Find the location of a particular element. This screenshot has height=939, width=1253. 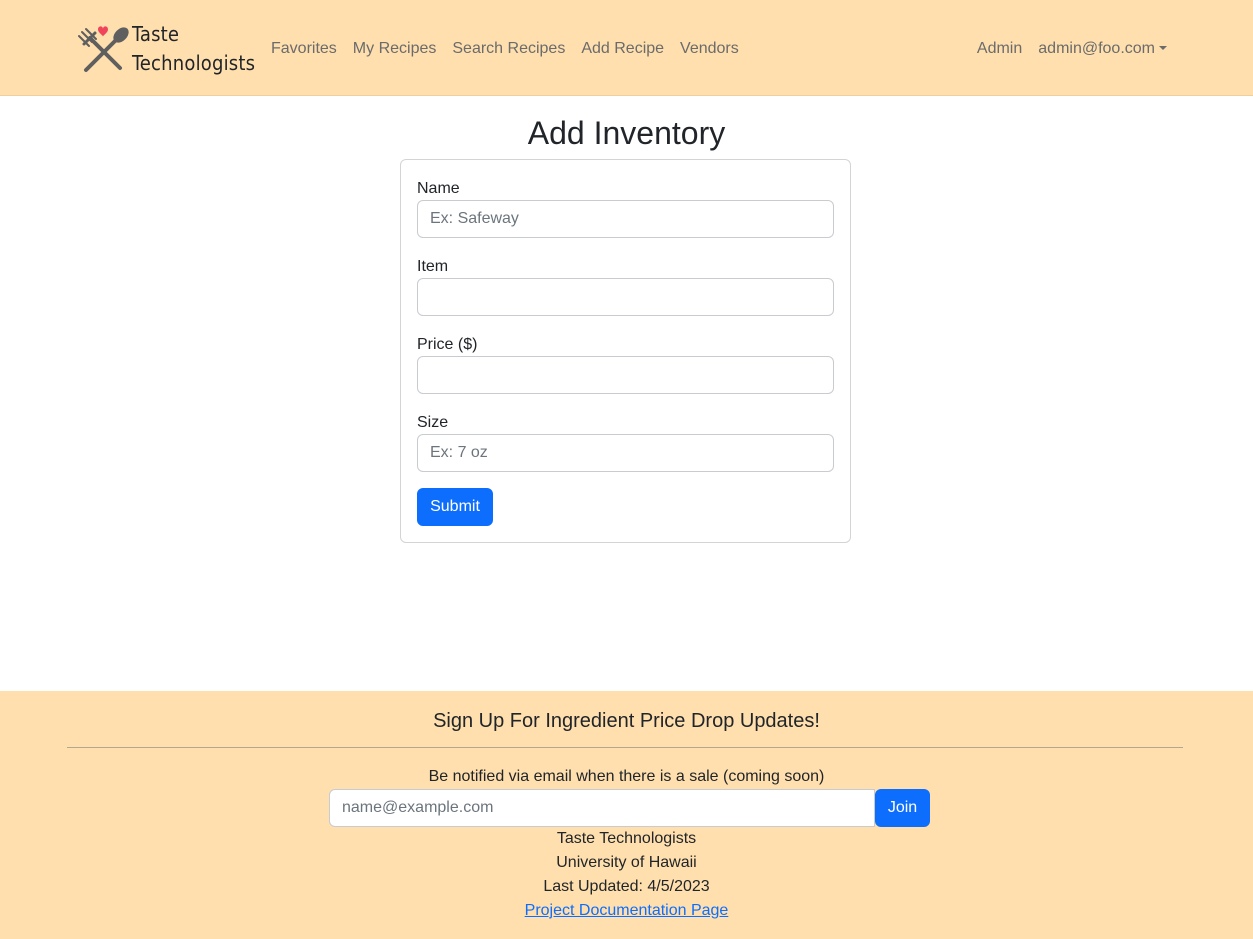

nav-search-recipes: Search Recipes is located at coordinates (508, 49).